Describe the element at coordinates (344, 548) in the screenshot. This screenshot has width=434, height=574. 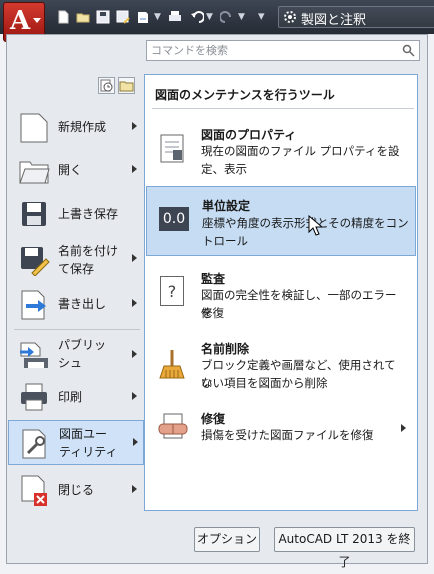
I see `exit-autocad-button: AutoCAD LT 2013 を終了` at that location.